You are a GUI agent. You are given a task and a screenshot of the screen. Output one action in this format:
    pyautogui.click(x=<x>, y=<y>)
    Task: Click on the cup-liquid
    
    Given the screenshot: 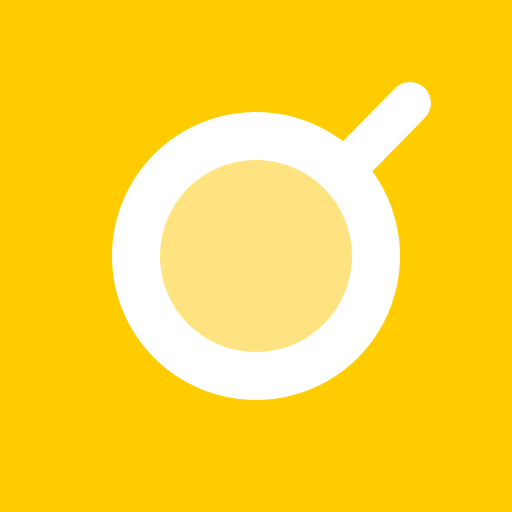 What is the action you would take?
    pyautogui.click(x=256, y=256)
    